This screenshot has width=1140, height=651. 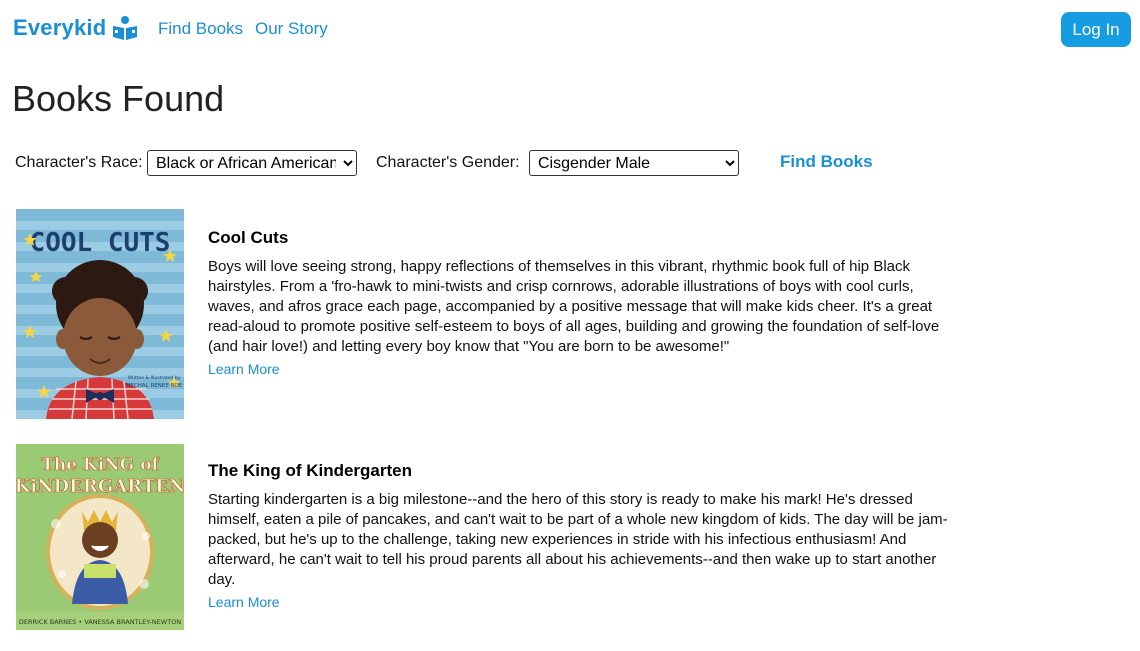 I want to click on cover-byline-text: Written & Illustrated by, so click(x=154, y=378).